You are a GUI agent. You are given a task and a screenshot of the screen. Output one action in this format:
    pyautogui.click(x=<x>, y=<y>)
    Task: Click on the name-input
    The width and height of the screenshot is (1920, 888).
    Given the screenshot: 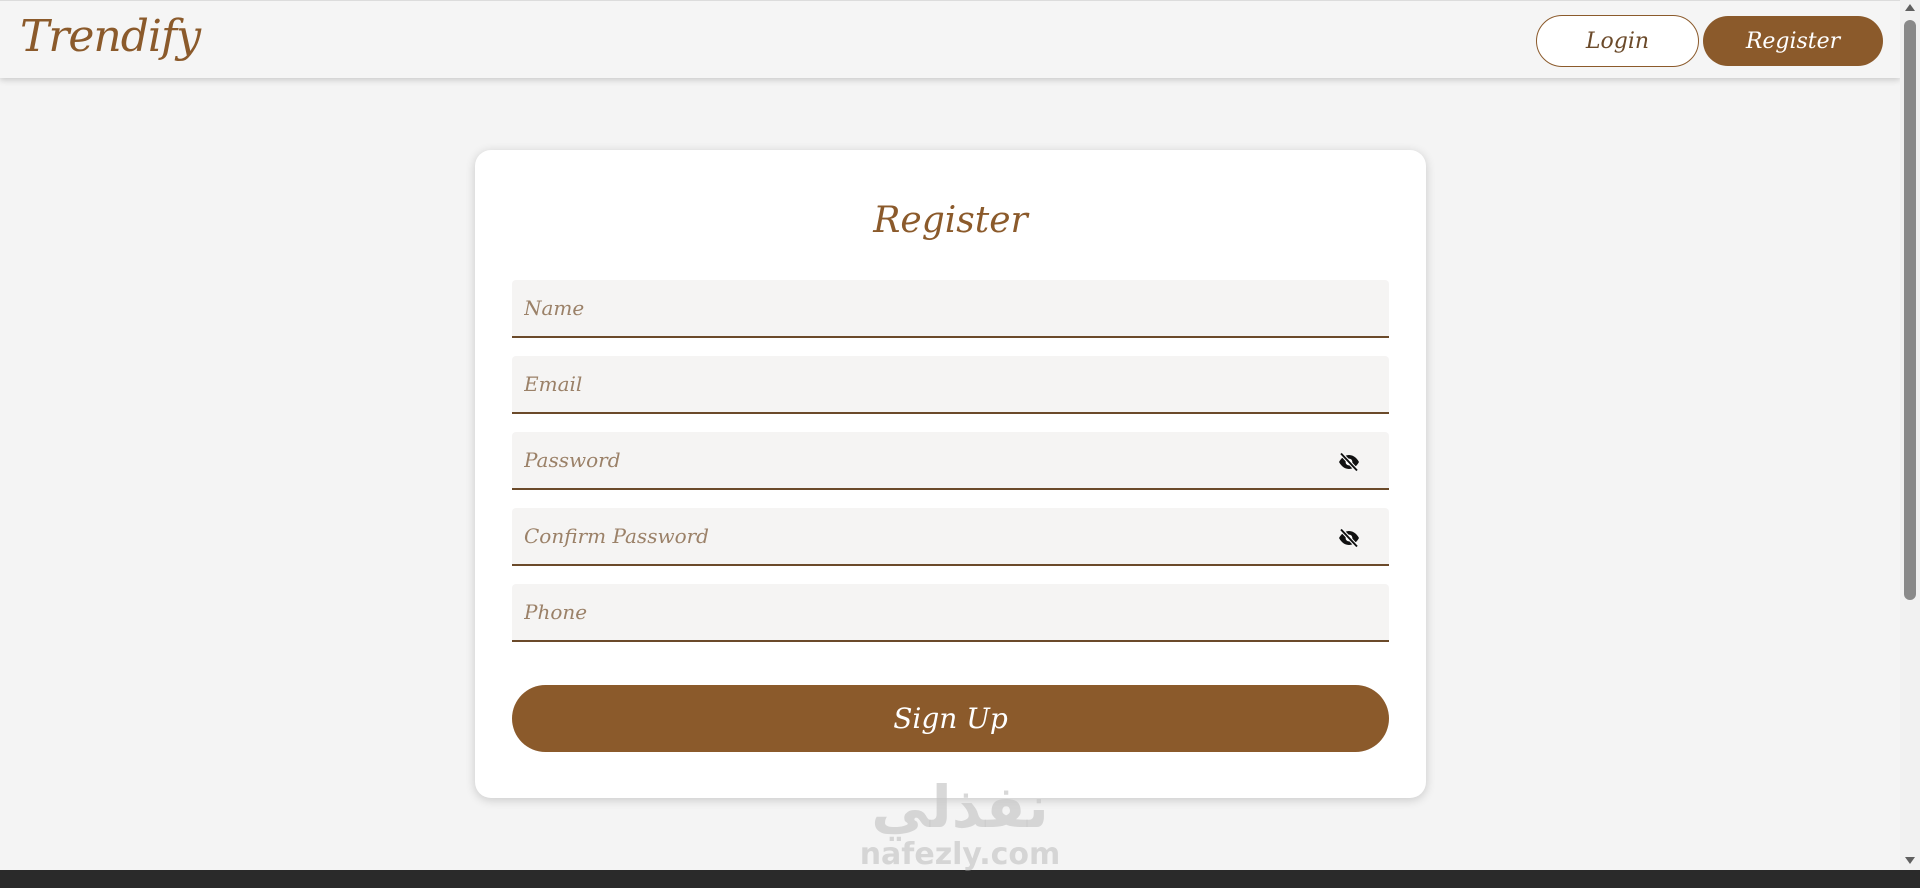 What is the action you would take?
    pyautogui.click(x=950, y=308)
    